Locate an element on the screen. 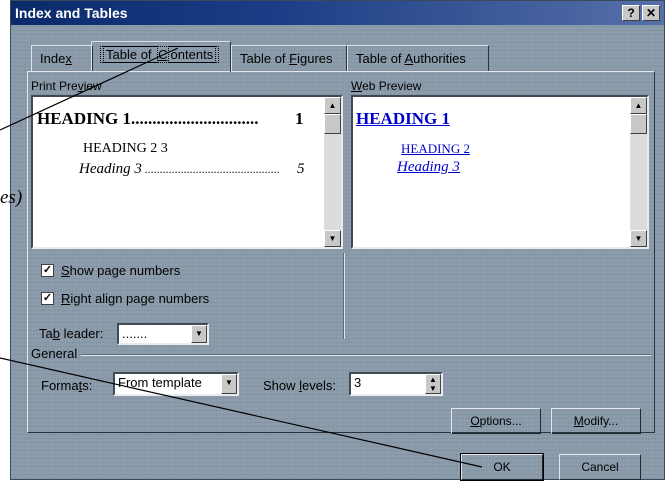 This screenshot has height=493, width=665. tab-table-of-contents: Table of Contents is located at coordinates (161, 56).